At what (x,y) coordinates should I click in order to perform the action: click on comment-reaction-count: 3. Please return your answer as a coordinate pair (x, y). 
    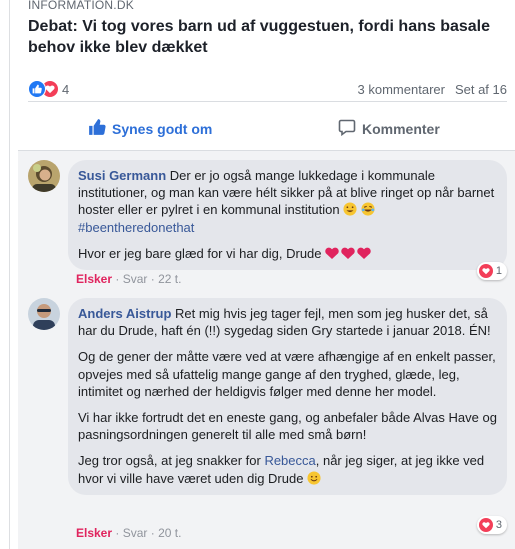
    Looking at the image, I should click on (491, 525).